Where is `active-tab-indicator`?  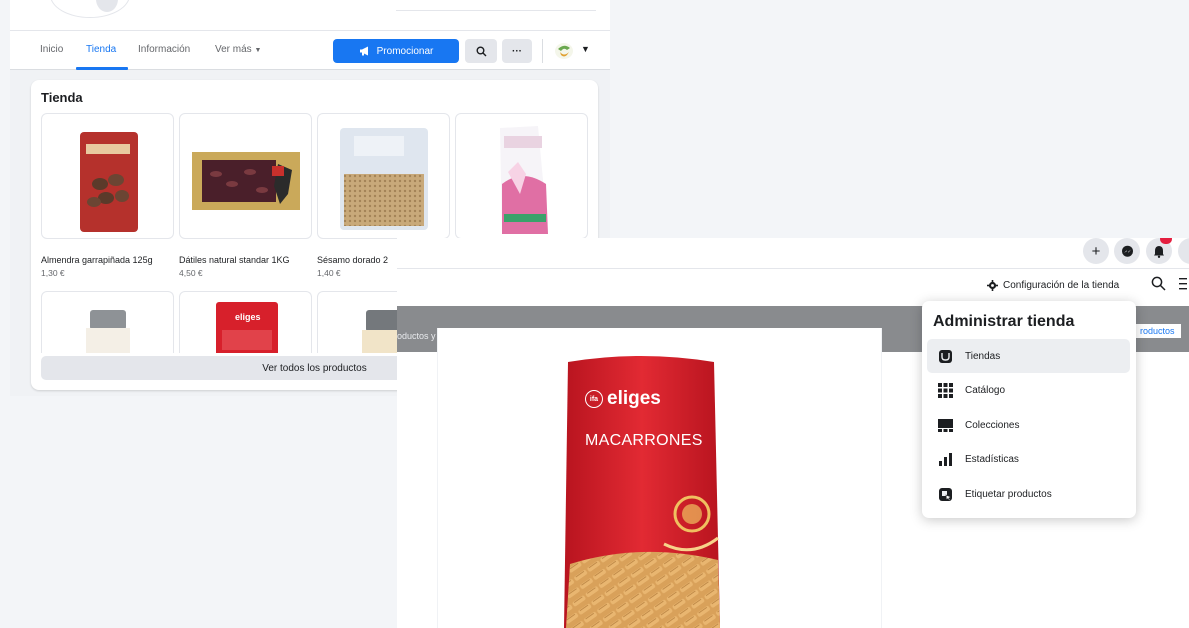 active-tab-indicator is located at coordinates (102, 68).